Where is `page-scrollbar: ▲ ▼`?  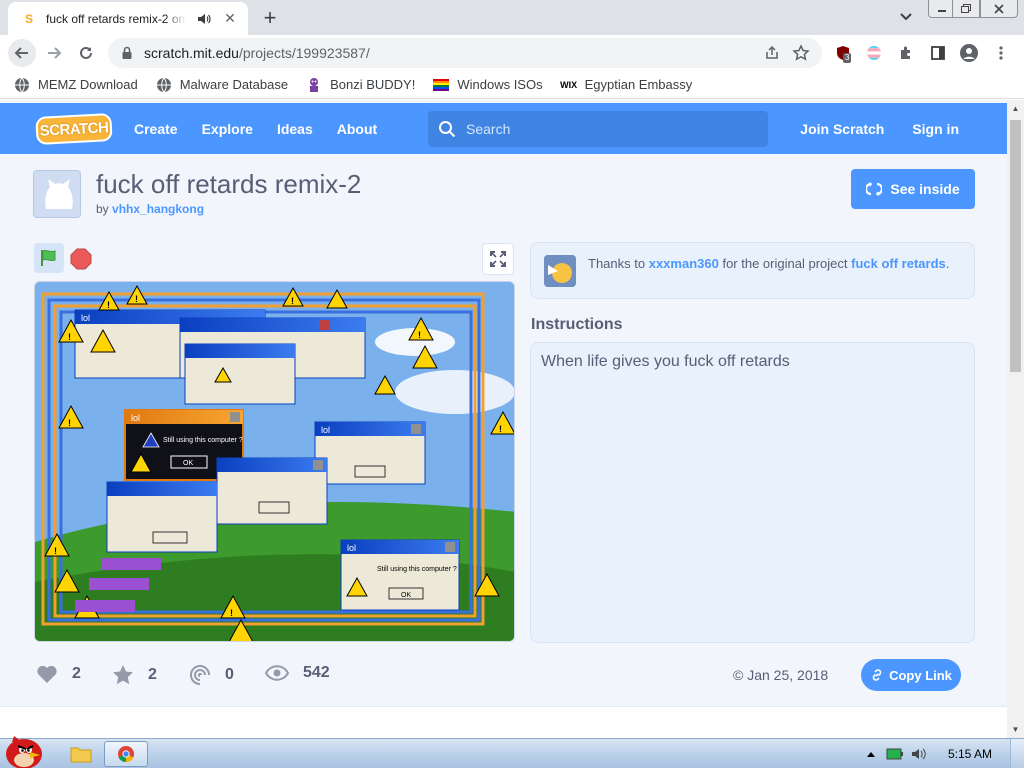 page-scrollbar: ▲ ▼ is located at coordinates (1015, 419).